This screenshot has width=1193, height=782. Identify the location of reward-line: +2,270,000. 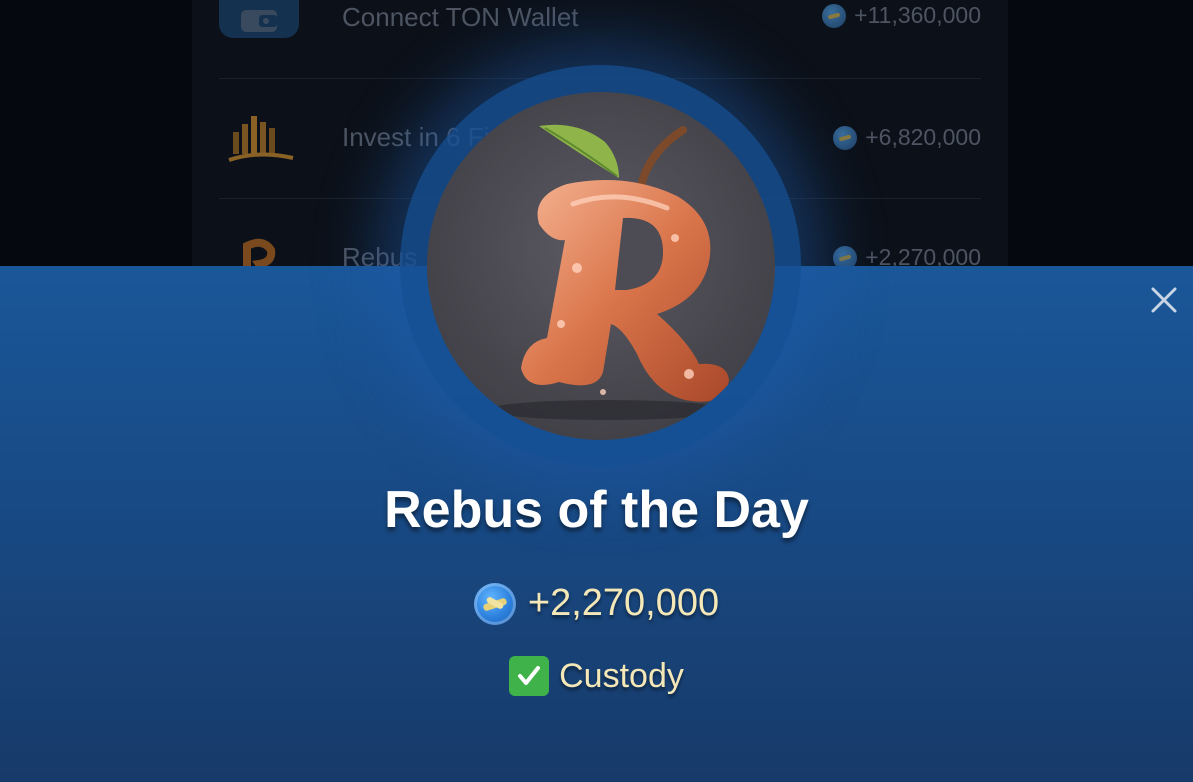
(596, 603).